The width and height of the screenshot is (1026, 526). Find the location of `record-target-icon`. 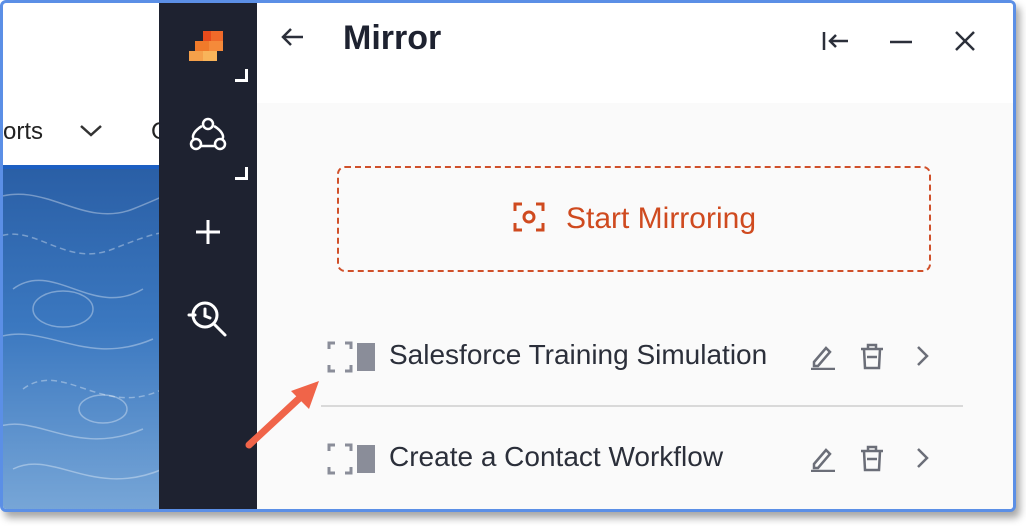

record-target-icon is located at coordinates (529, 219).